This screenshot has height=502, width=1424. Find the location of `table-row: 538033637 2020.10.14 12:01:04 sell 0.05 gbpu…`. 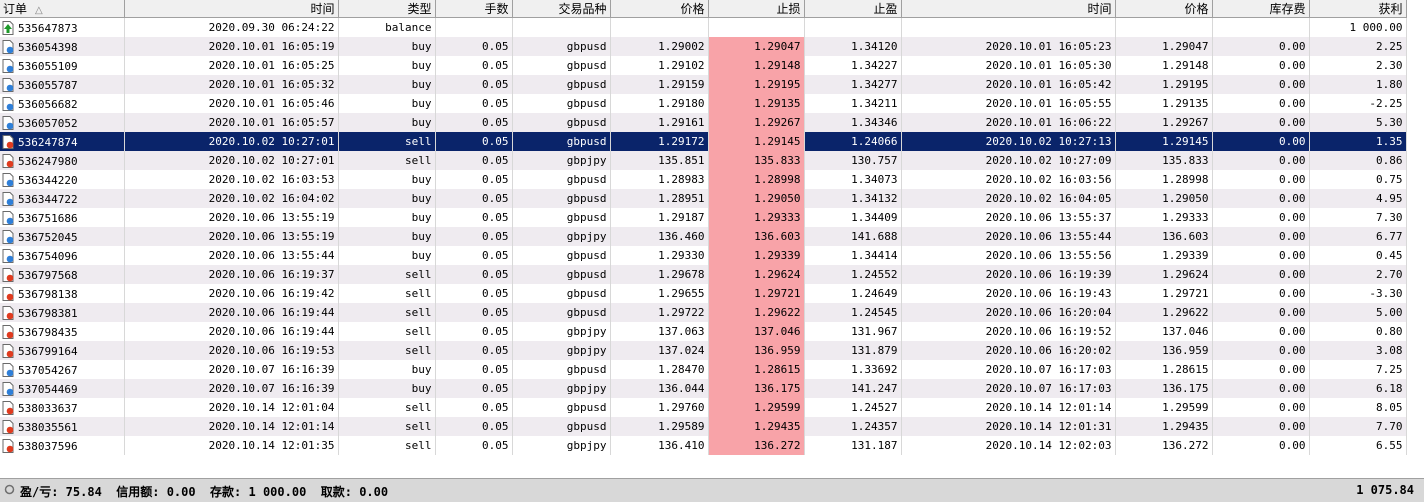

table-row: 538033637 2020.10.14 12:01:04 sell 0.05 gbpu… is located at coordinates (703, 407).